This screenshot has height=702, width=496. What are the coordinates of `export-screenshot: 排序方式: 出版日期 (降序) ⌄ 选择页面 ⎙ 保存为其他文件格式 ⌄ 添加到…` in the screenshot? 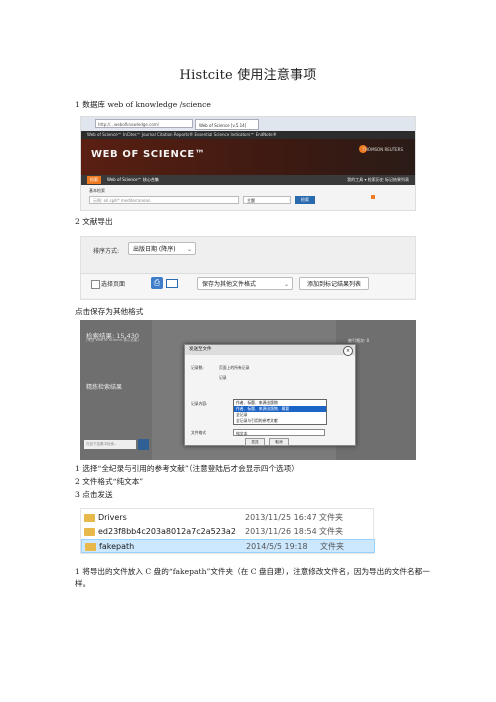 It's located at (248, 268).